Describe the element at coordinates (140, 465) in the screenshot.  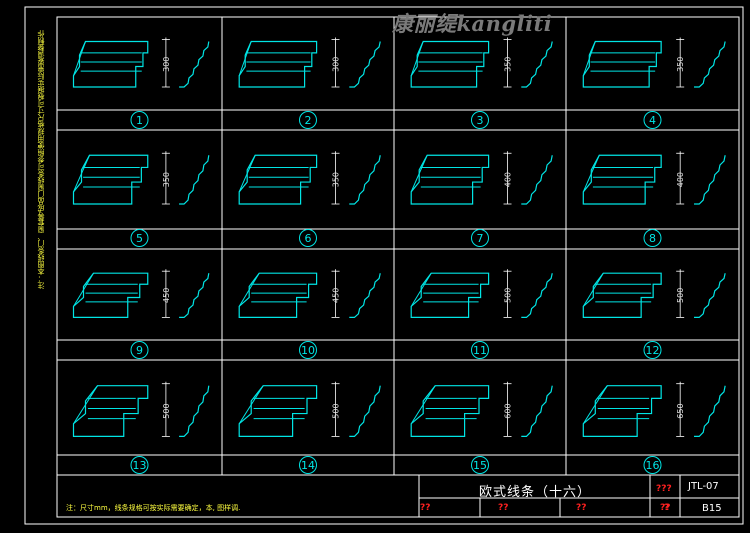
I see `panel-number: 13` at that location.